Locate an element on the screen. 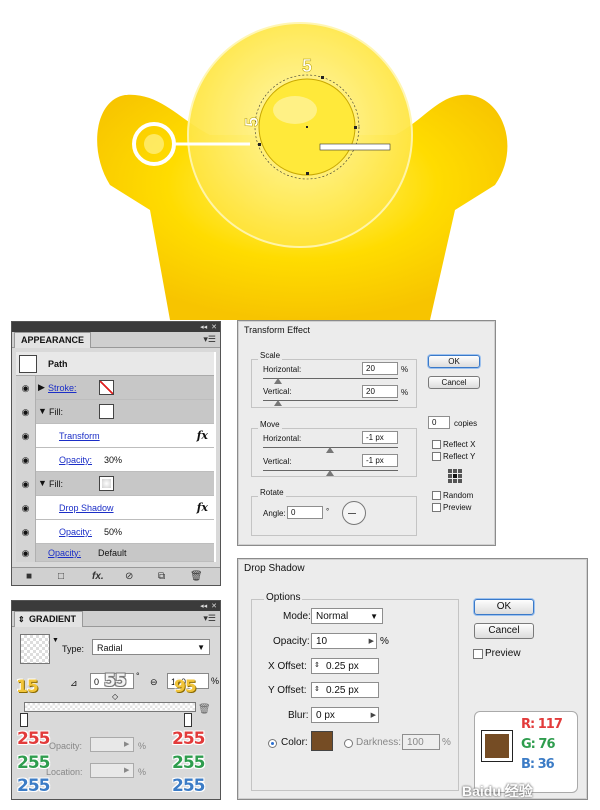  move-vertical-input: -1 px is located at coordinates (380, 460).